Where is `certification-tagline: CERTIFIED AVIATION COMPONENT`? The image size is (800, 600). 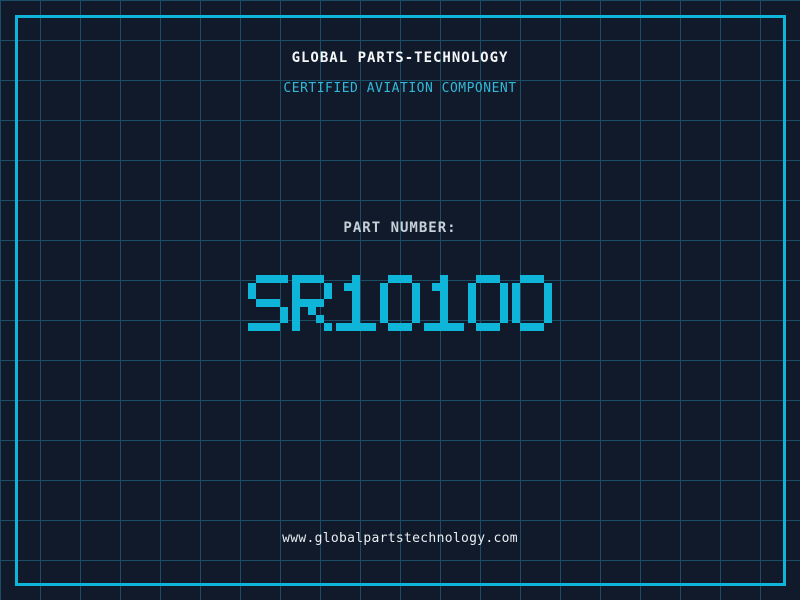 certification-tagline: CERTIFIED AVIATION COMPONENT is located at coordinates (400, 88).